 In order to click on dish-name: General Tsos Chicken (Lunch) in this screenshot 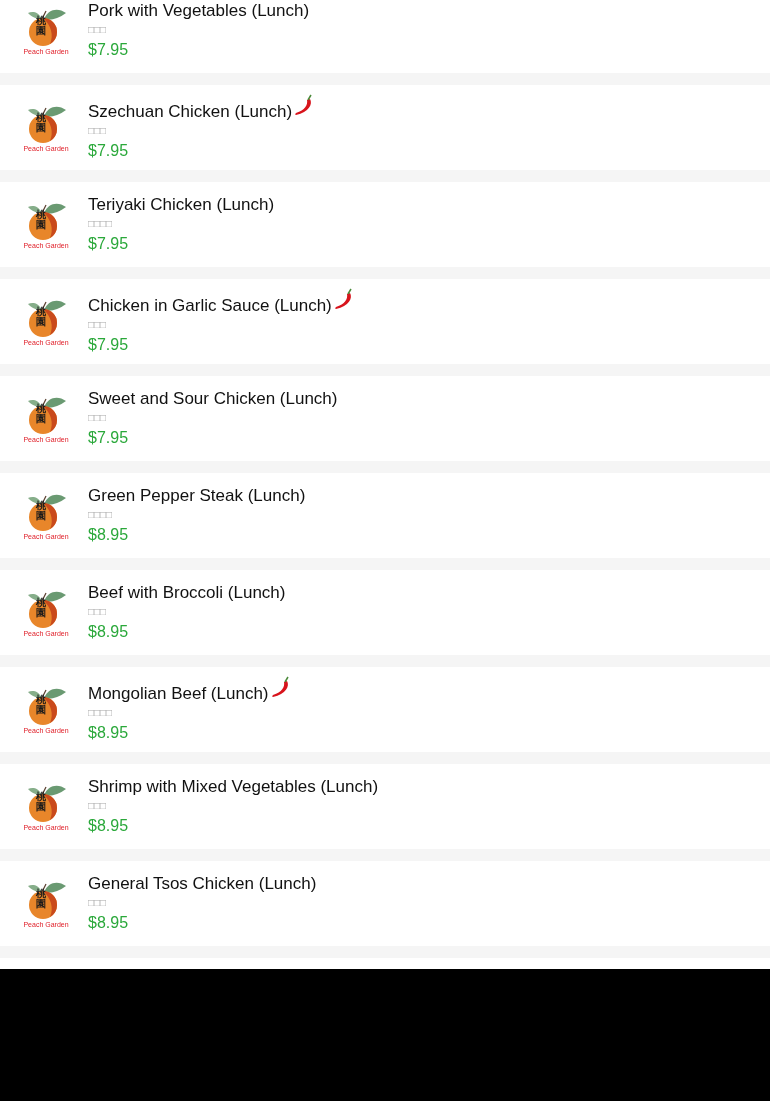, I will do `click(202, 884)`.